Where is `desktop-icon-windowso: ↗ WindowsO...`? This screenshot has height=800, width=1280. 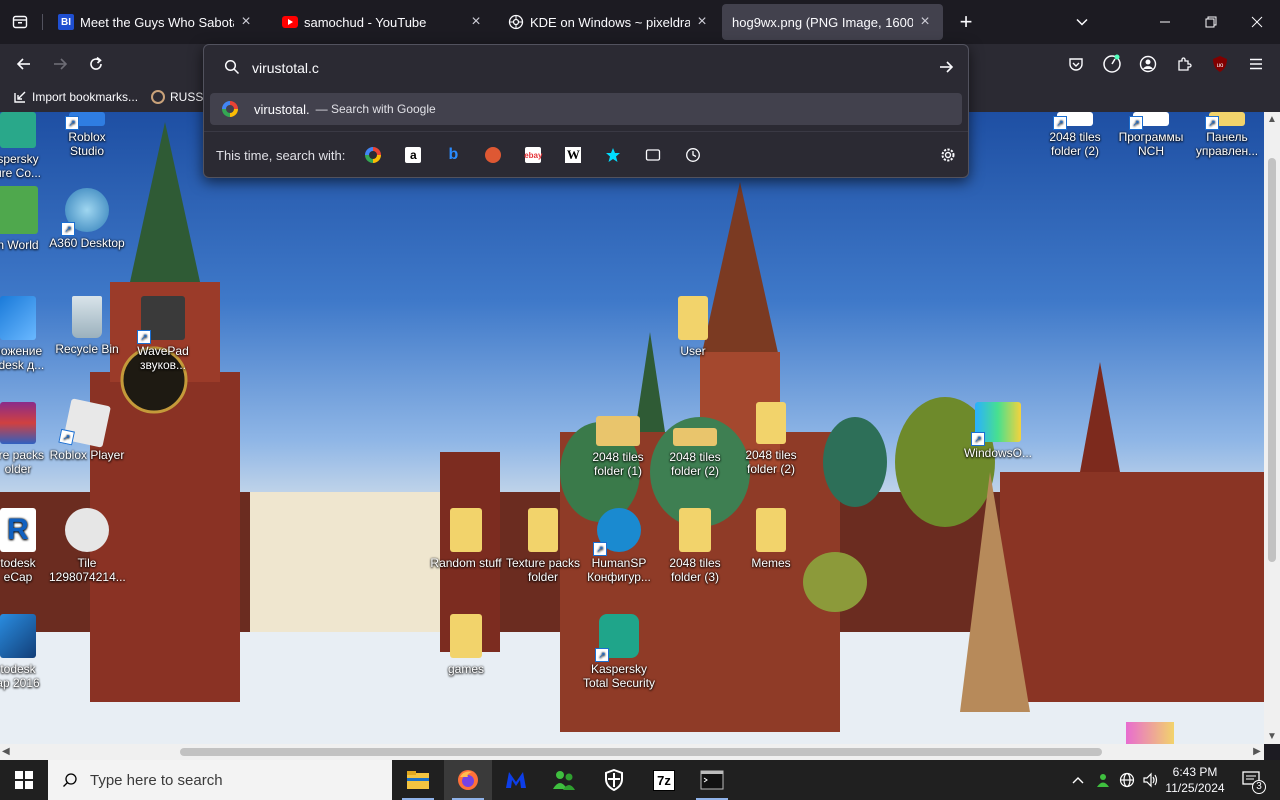 desktop-icon-windowso: ↗ WindowsO... is located at coordinates (998, 431).